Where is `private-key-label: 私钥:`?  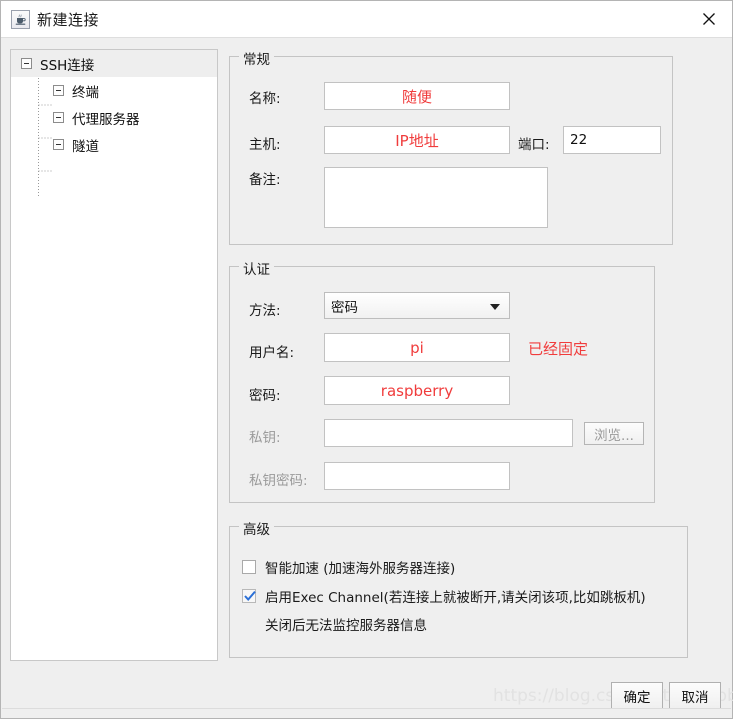
private-key-label: 私钥: is located at coordinates (265, 438).